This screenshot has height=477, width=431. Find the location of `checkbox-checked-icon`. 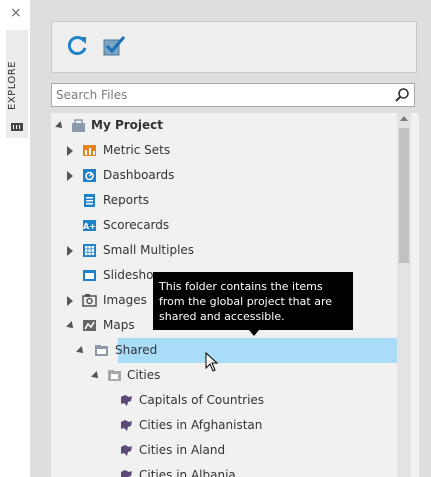

checkbox-checked-icon is located at coordinates (113, 46).